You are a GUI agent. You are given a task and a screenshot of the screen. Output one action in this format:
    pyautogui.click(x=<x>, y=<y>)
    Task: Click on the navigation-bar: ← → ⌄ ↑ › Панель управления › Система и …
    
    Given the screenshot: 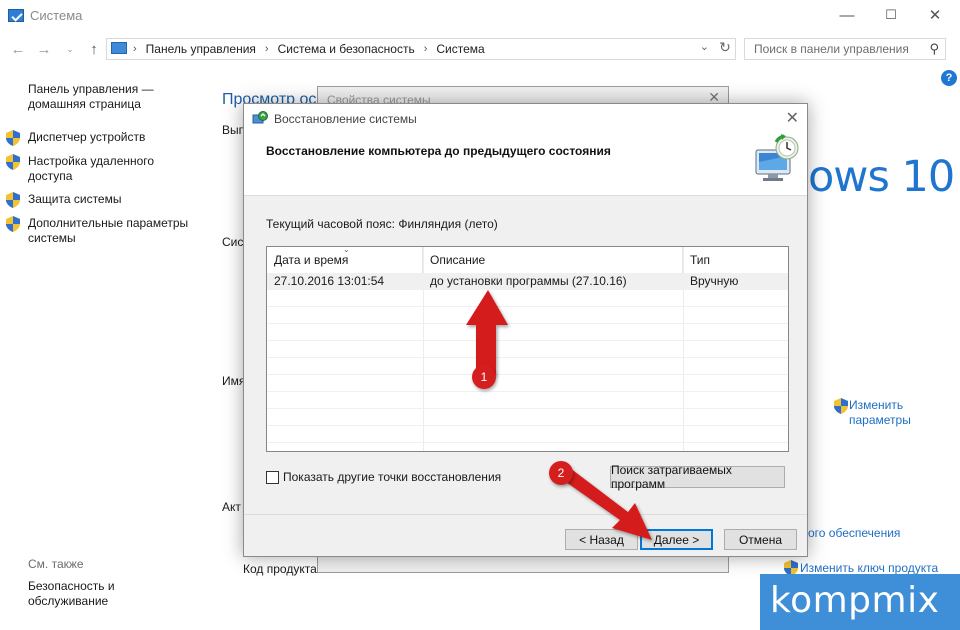 What is the action you would take?
    pyautogui.click(x=480, y=49)
    